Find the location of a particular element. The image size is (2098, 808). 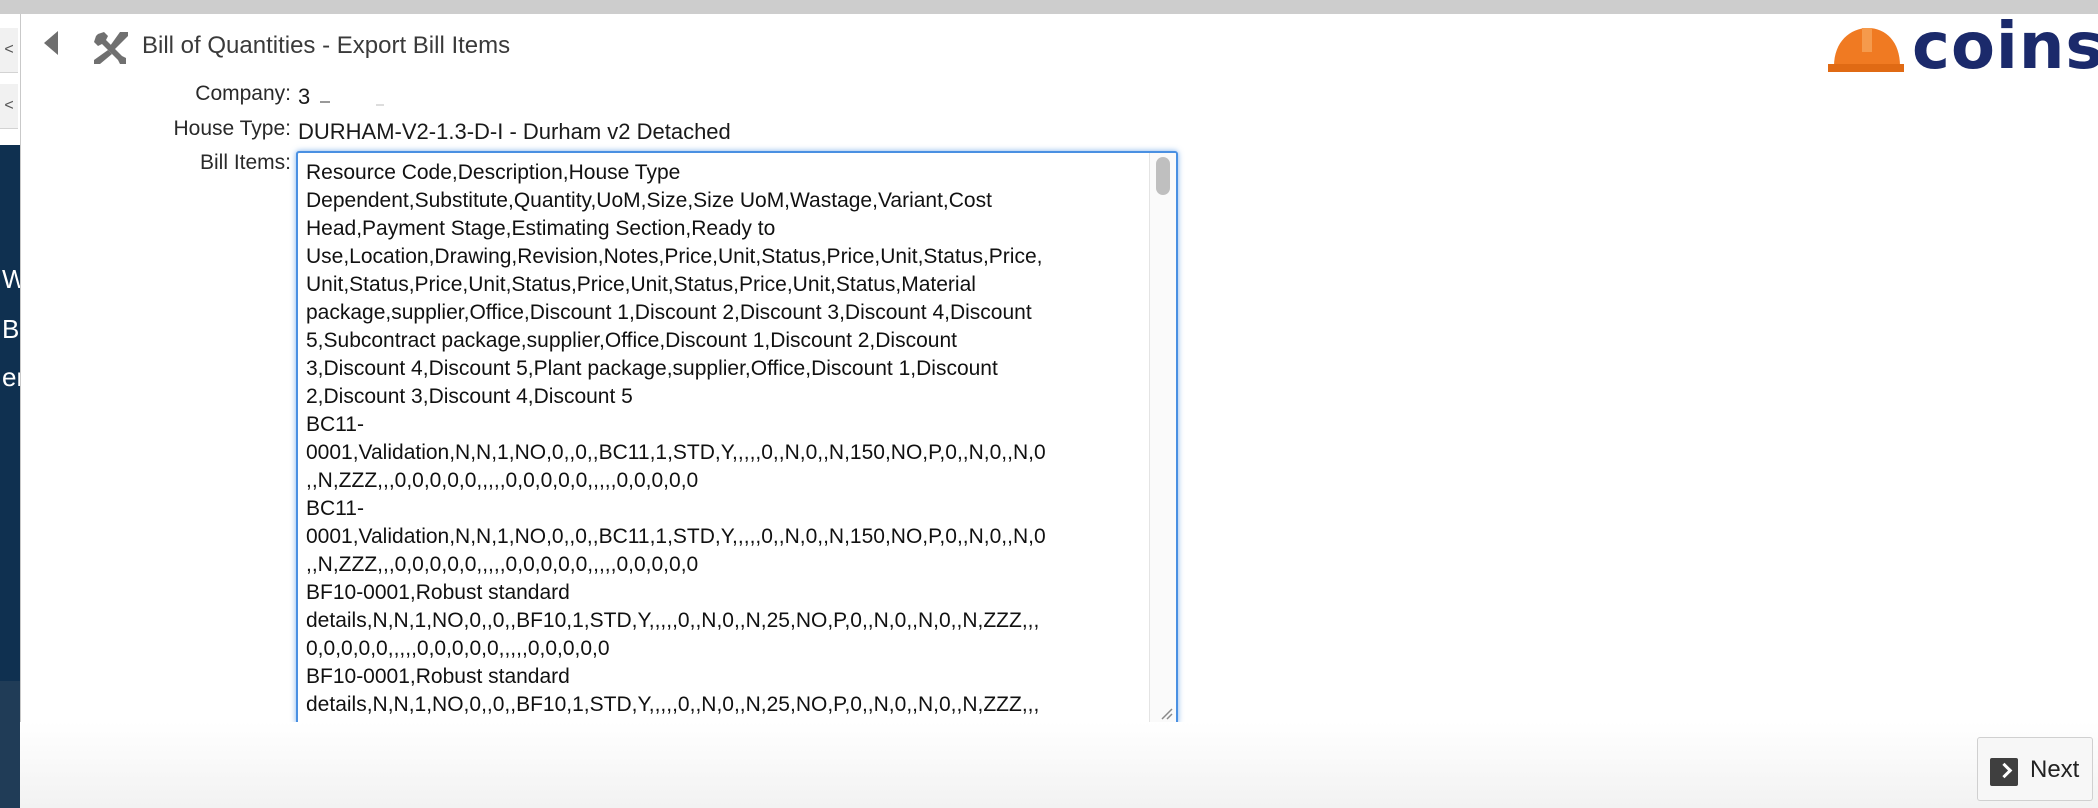

hard-hat-icon is located at coordinates (1866, 50).